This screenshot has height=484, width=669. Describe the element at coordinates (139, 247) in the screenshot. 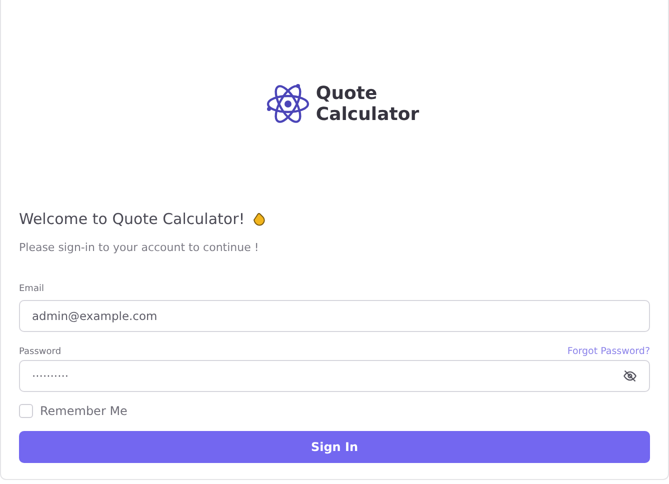

I see `subtitle: Please sign-in to your account to continue !` at that location.